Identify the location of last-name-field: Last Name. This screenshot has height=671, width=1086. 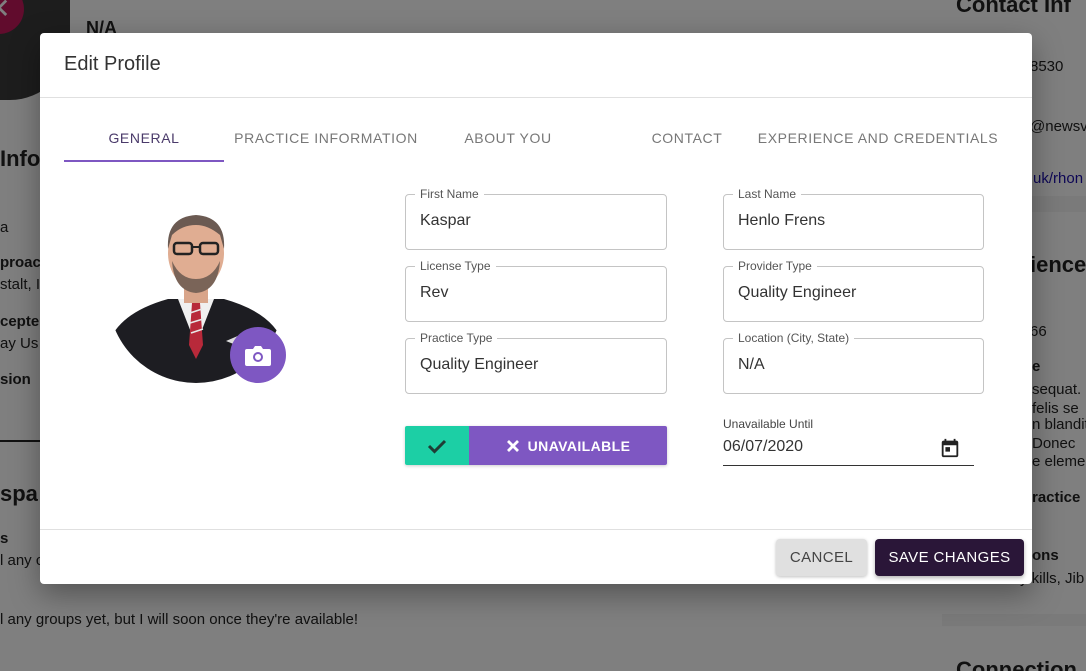
(853, 218).